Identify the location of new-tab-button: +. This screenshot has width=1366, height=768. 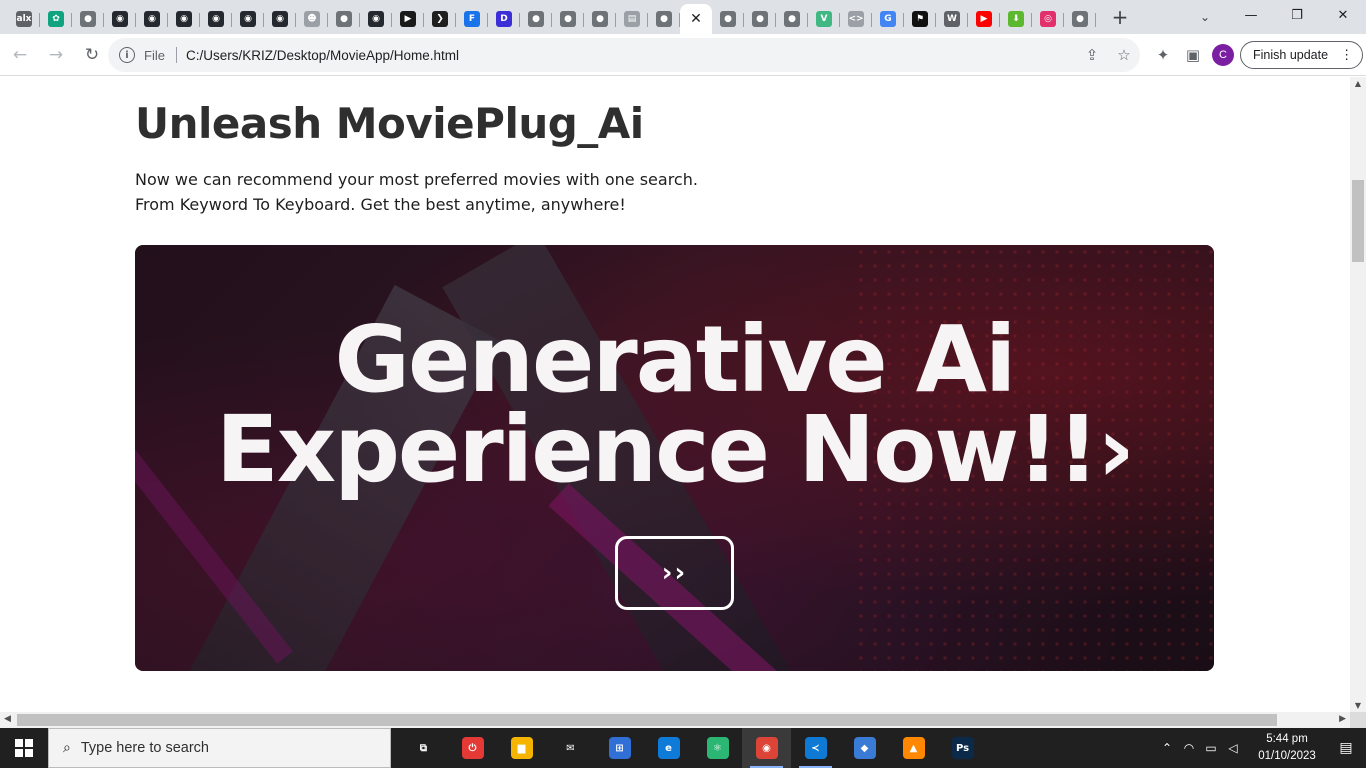
(1120, 17).